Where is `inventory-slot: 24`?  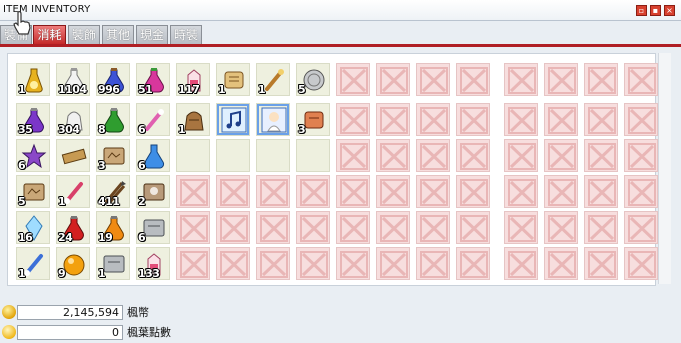
inventory-slot: 24 is located at coordinates (73, 227).